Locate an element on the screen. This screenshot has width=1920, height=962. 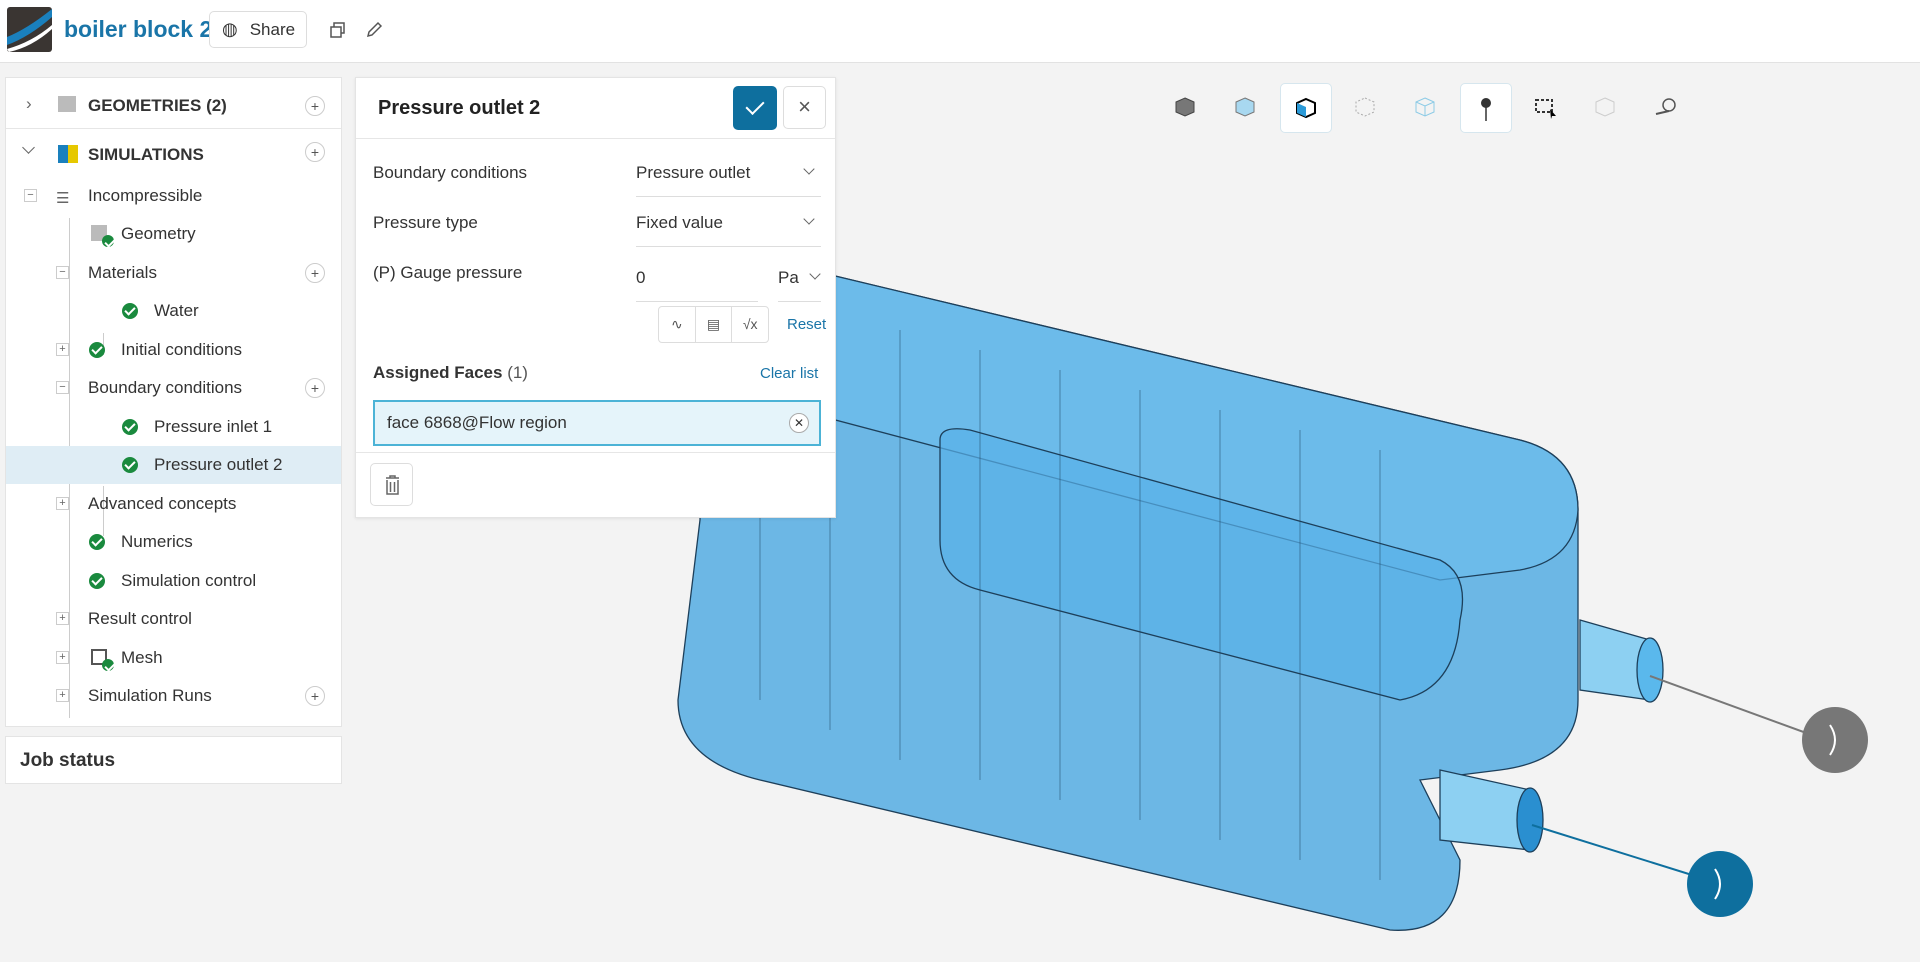
add-boundary-condition-button: + is located at coordinates (315, 388).